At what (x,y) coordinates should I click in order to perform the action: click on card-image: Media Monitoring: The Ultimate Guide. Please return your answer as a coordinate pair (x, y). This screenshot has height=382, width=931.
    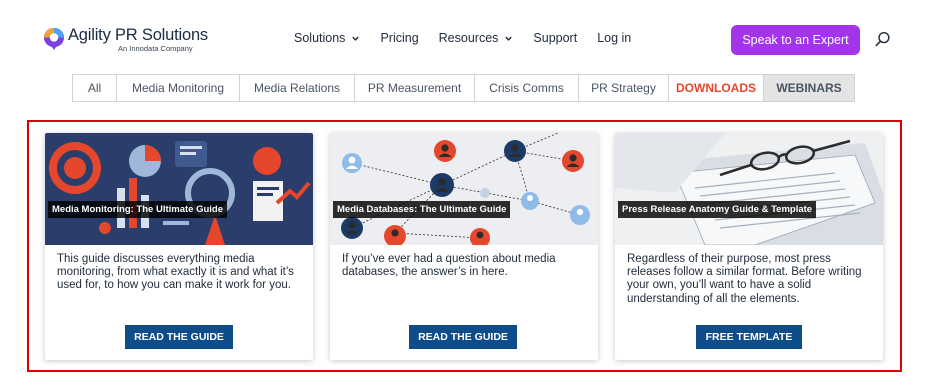
    Looking at the image, I should click on (179, 189).